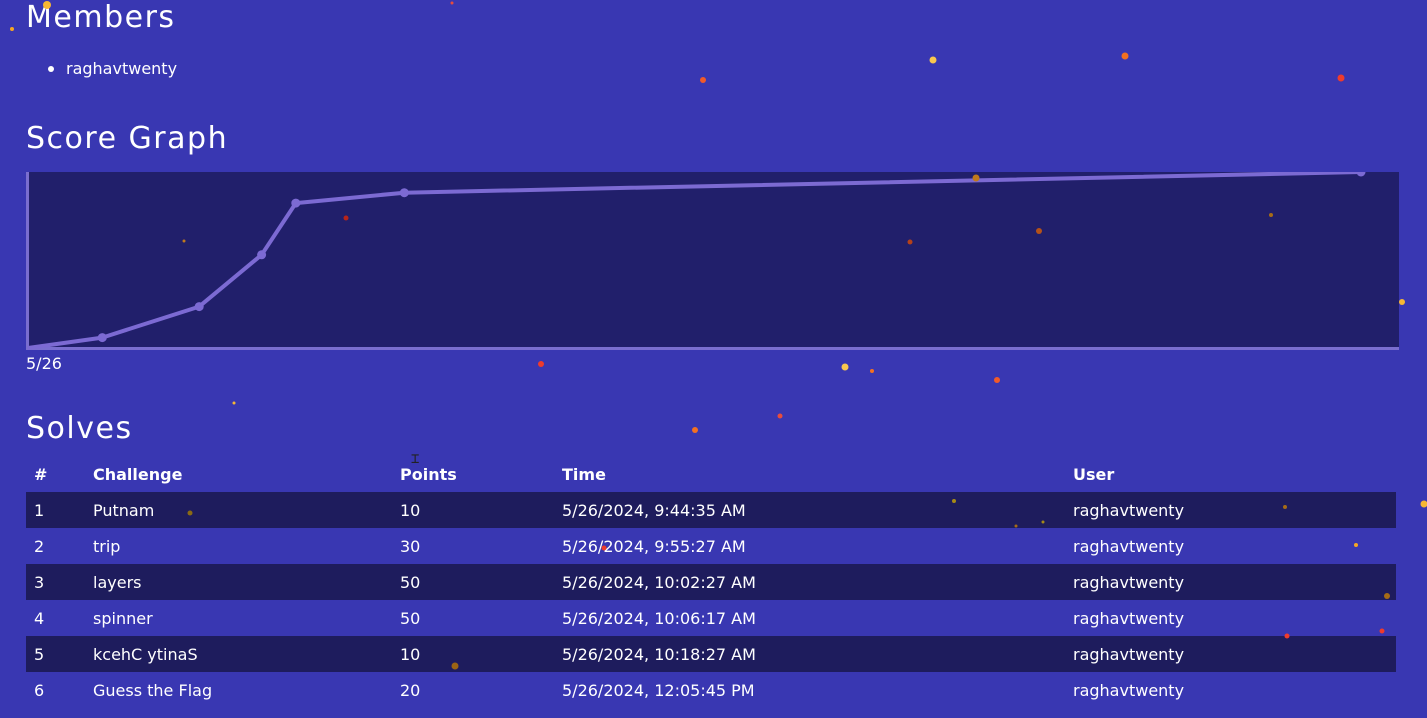  Describe the element at coordinates (238, 690) in the screenshot. I see `solve-challenge: Guess the Flag` at that location.